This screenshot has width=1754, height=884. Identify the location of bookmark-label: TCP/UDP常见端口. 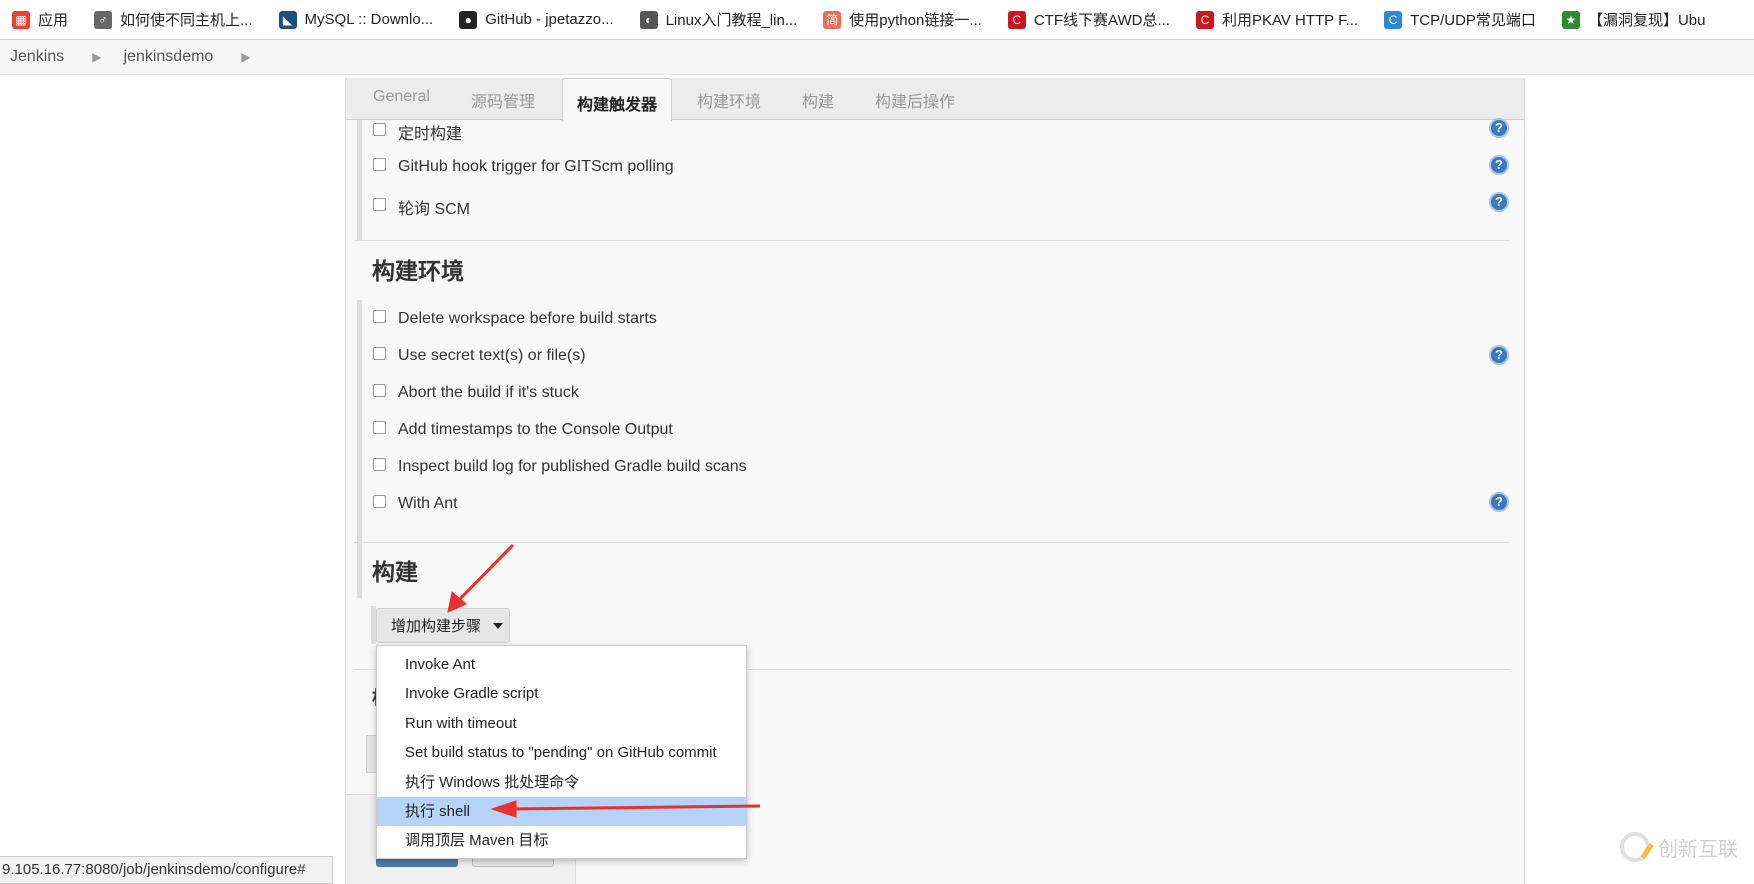
(1473, 20).